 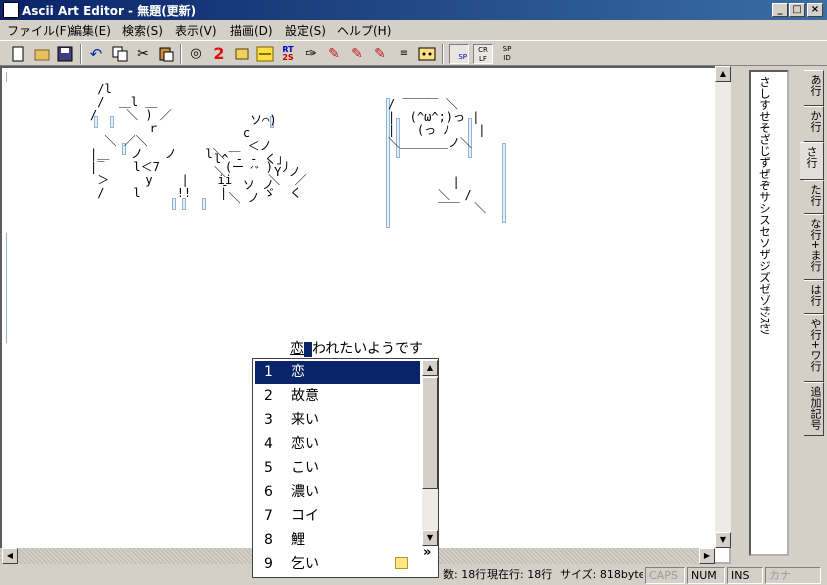 I want to click on scroll-left-button: ◀, so click(x=10, y=556).